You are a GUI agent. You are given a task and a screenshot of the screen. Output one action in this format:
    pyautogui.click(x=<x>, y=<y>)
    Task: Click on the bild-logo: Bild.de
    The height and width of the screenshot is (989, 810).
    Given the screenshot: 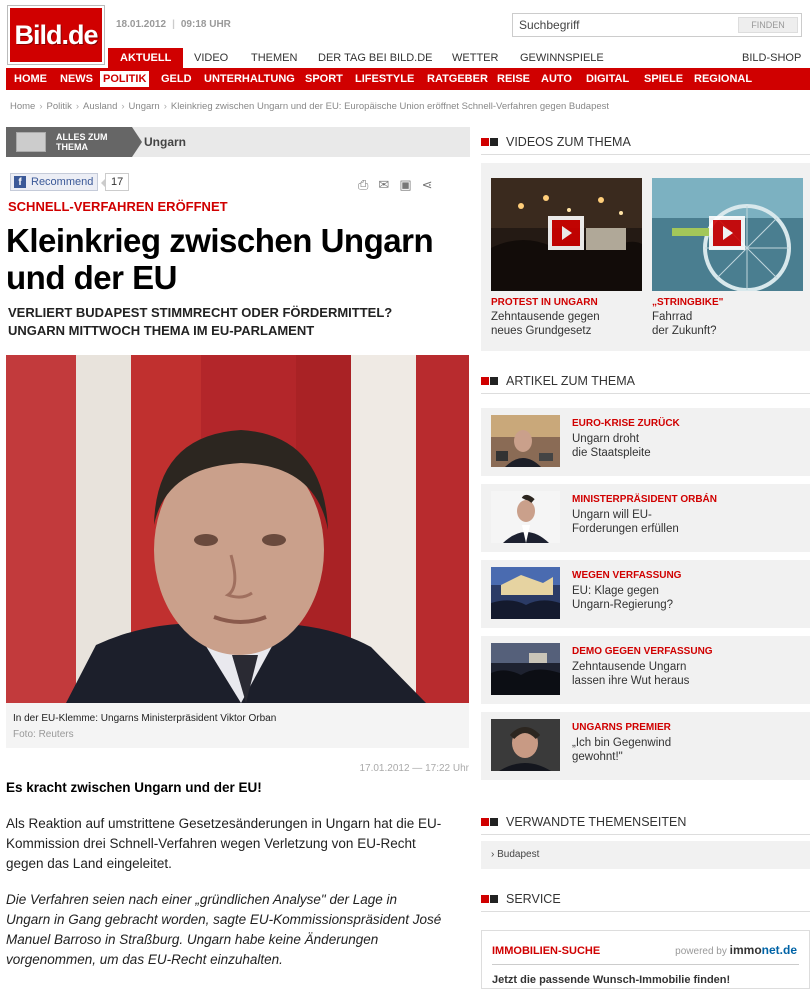 What is the action you would take?
    pyautogui.click(x=56, y=35)
    